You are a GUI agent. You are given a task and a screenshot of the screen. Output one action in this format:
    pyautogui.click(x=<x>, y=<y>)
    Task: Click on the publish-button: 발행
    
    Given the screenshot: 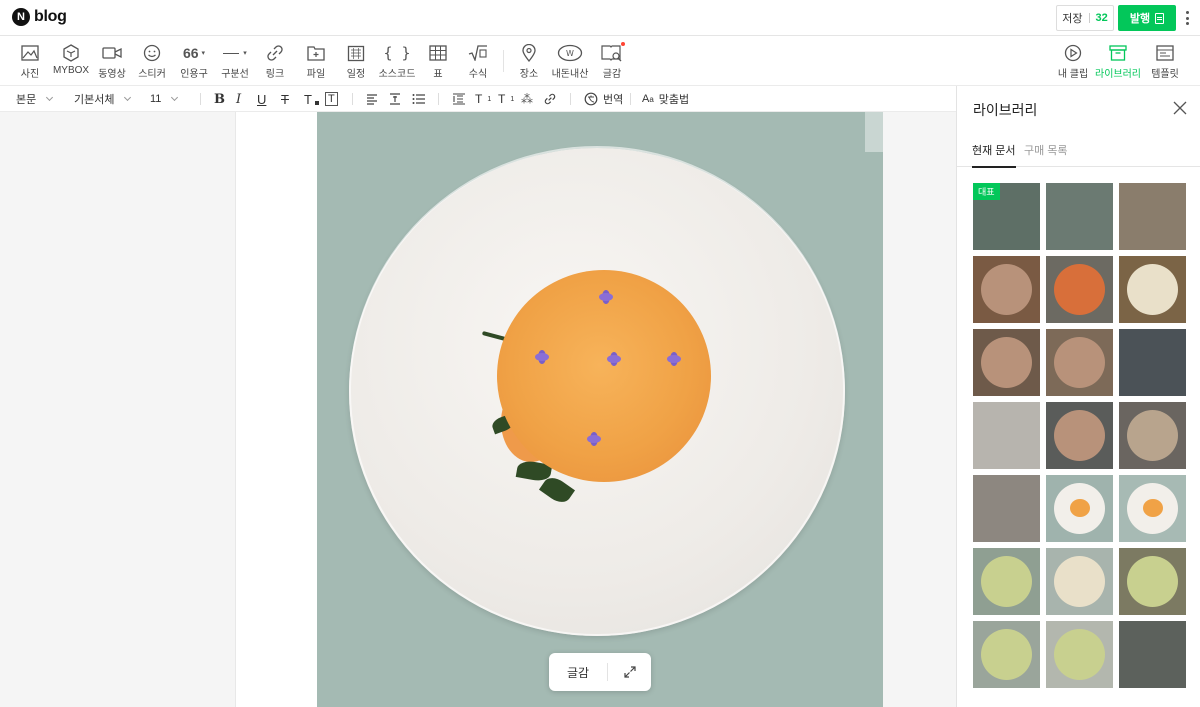 What is the action you would take?
    pyautogui.click(x=1147, y=18)
    